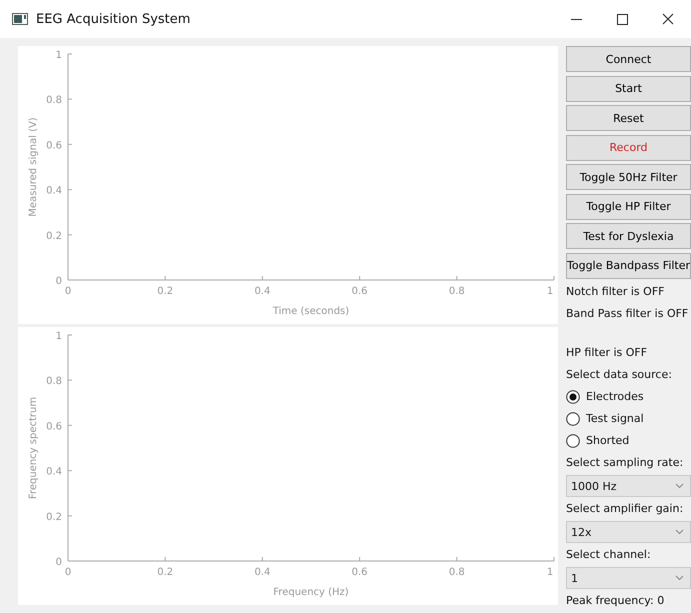 Image resolution: width=691 pixels, height=613 pixels. Describe the element at coordinates (33, 167) in the screenshot. I see `axis-title: Measured signal (V)` at that location.